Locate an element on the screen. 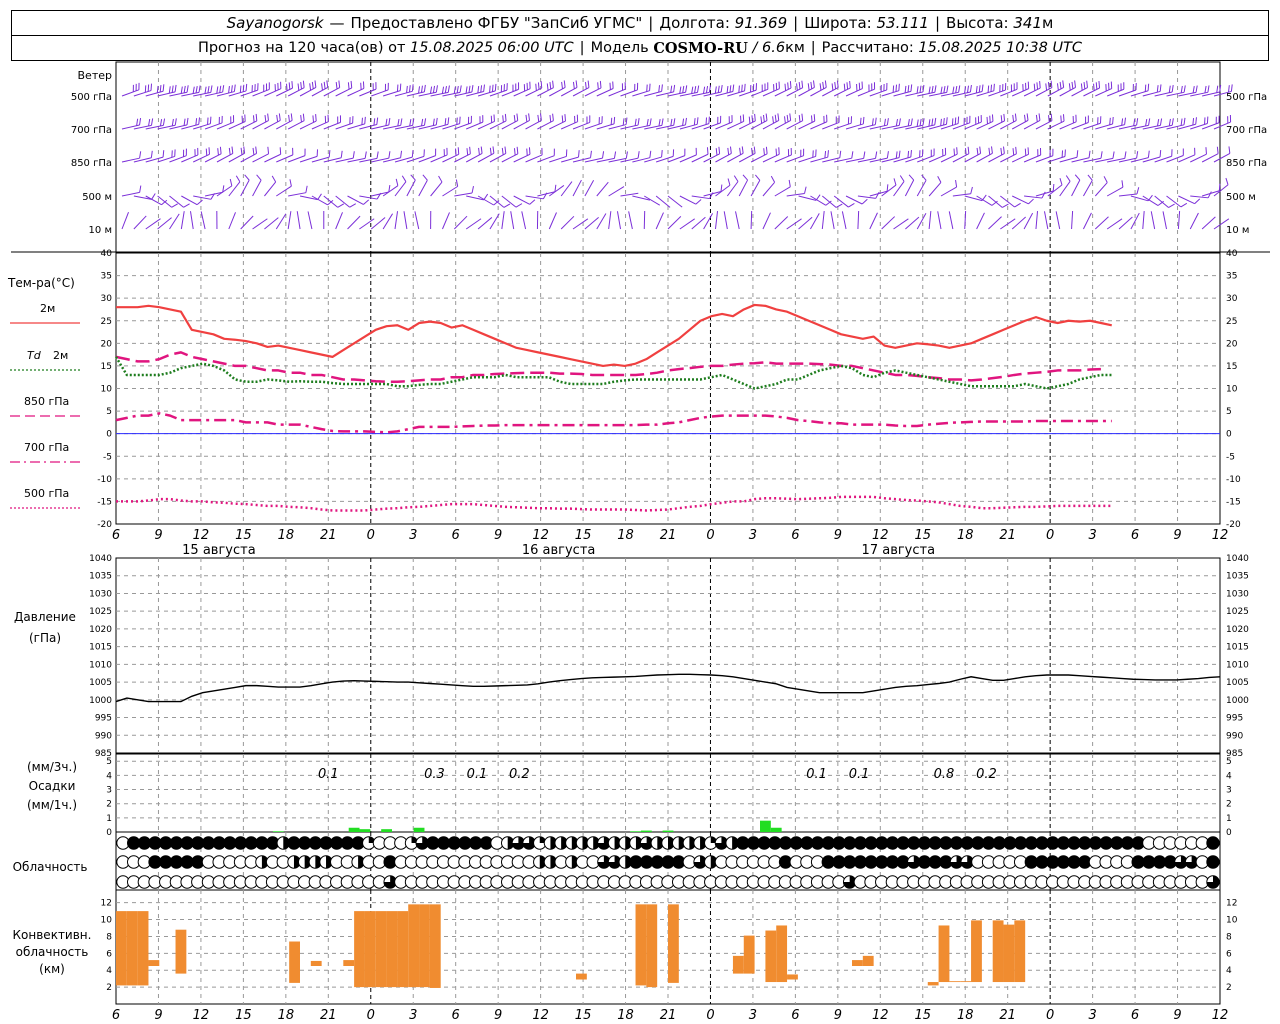  temp-ytick-left: 30 is located at coordinates (107, 299).